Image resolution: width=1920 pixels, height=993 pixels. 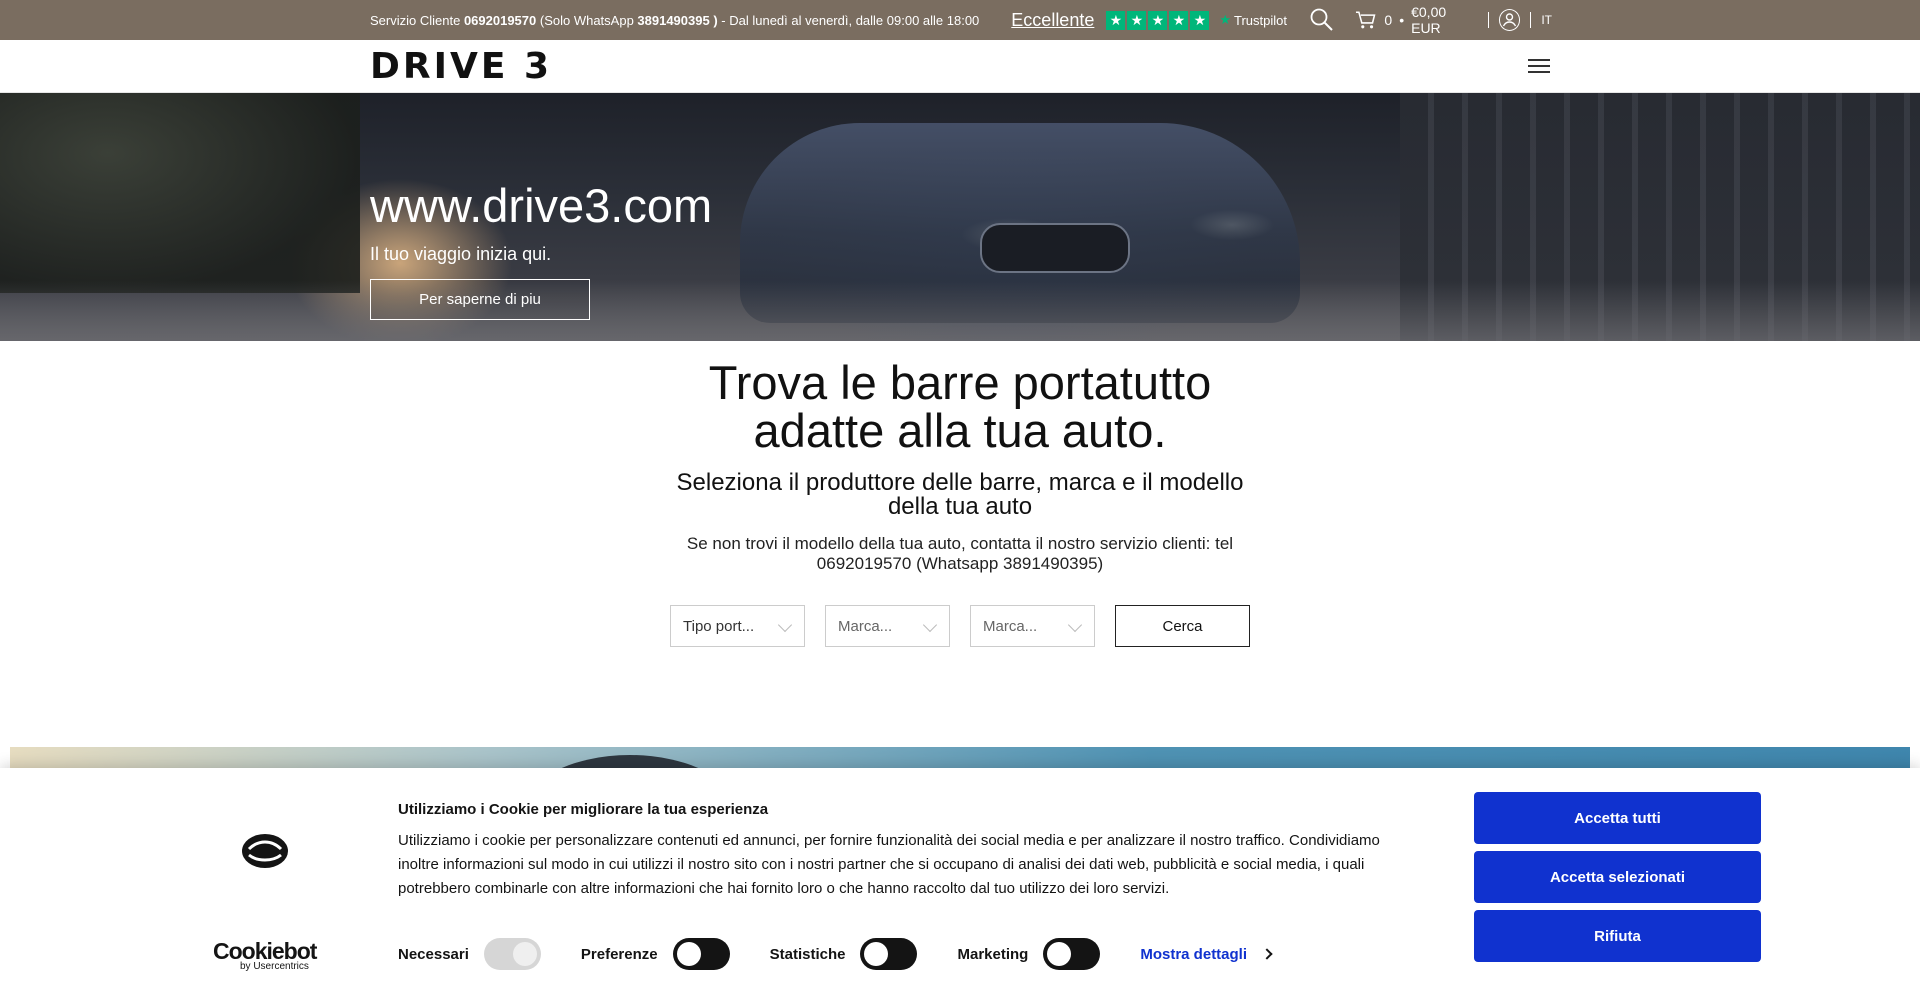 What do you see at coordinates (1225, 19) in the screenshot?
I see `trustpilot-star-icon: ★` at bounding box center [1225, 19].